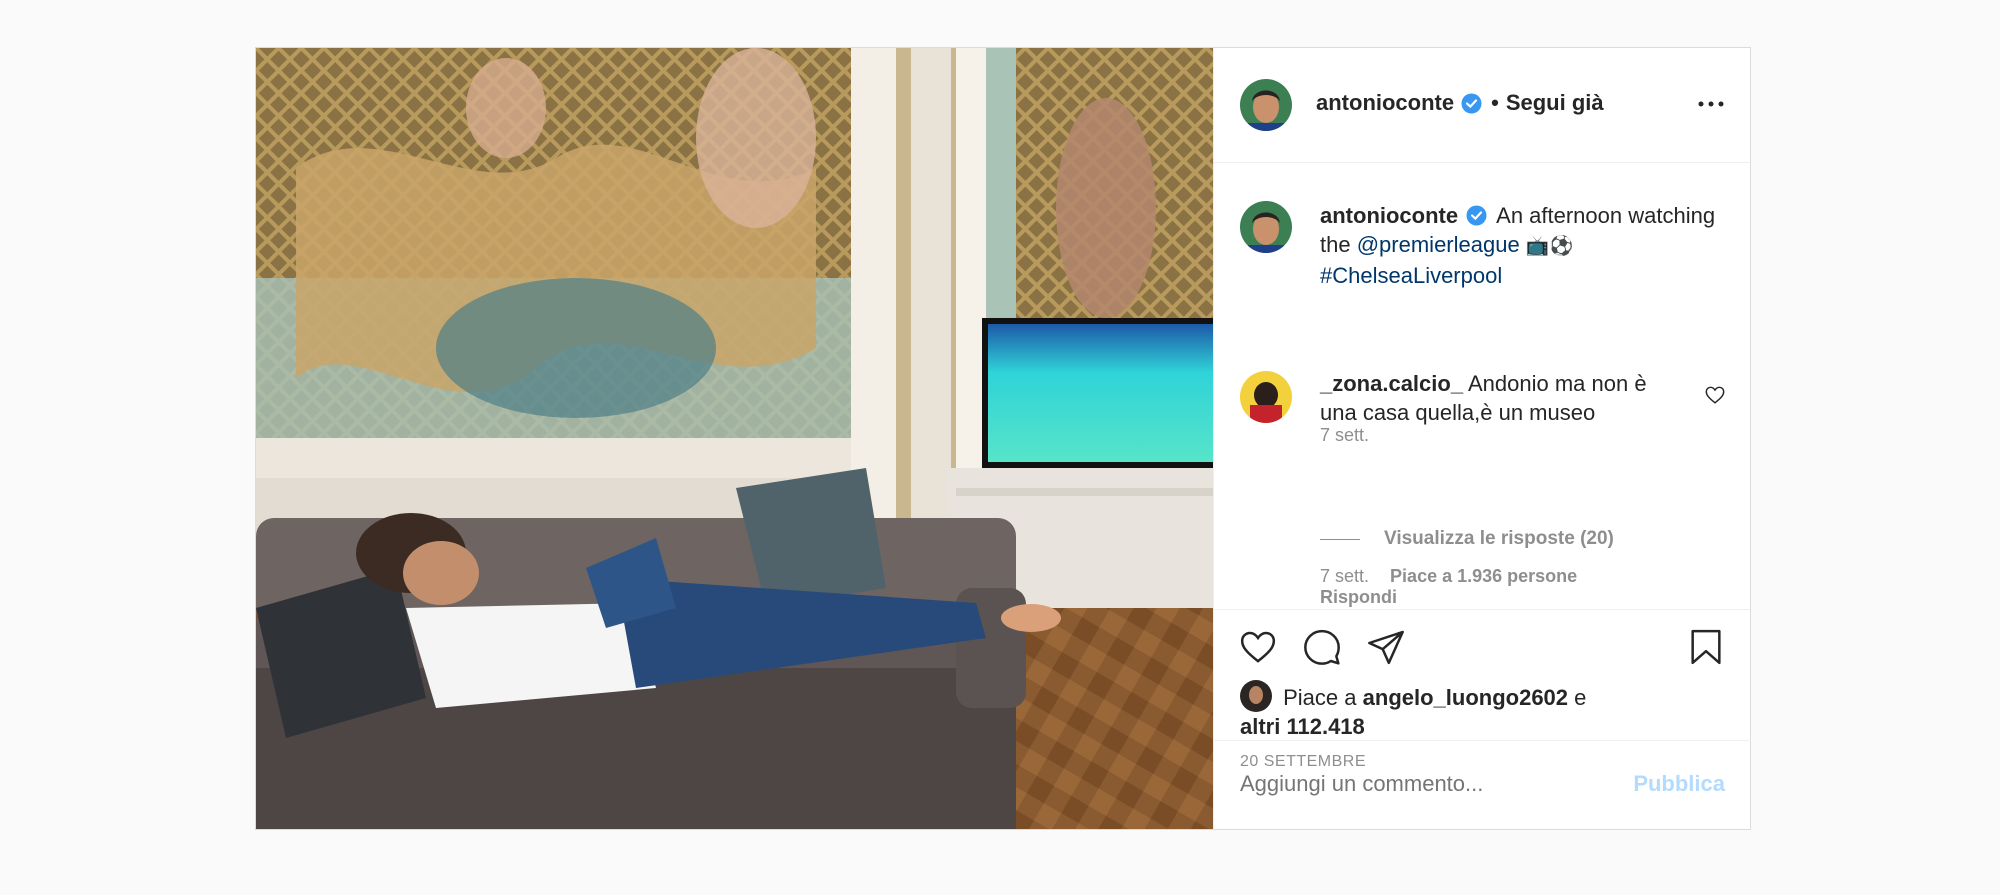  What do you see at coordinates (1322, 647) in the screenshot?
I see `comment-icon` at bounding box center [1322, 647].